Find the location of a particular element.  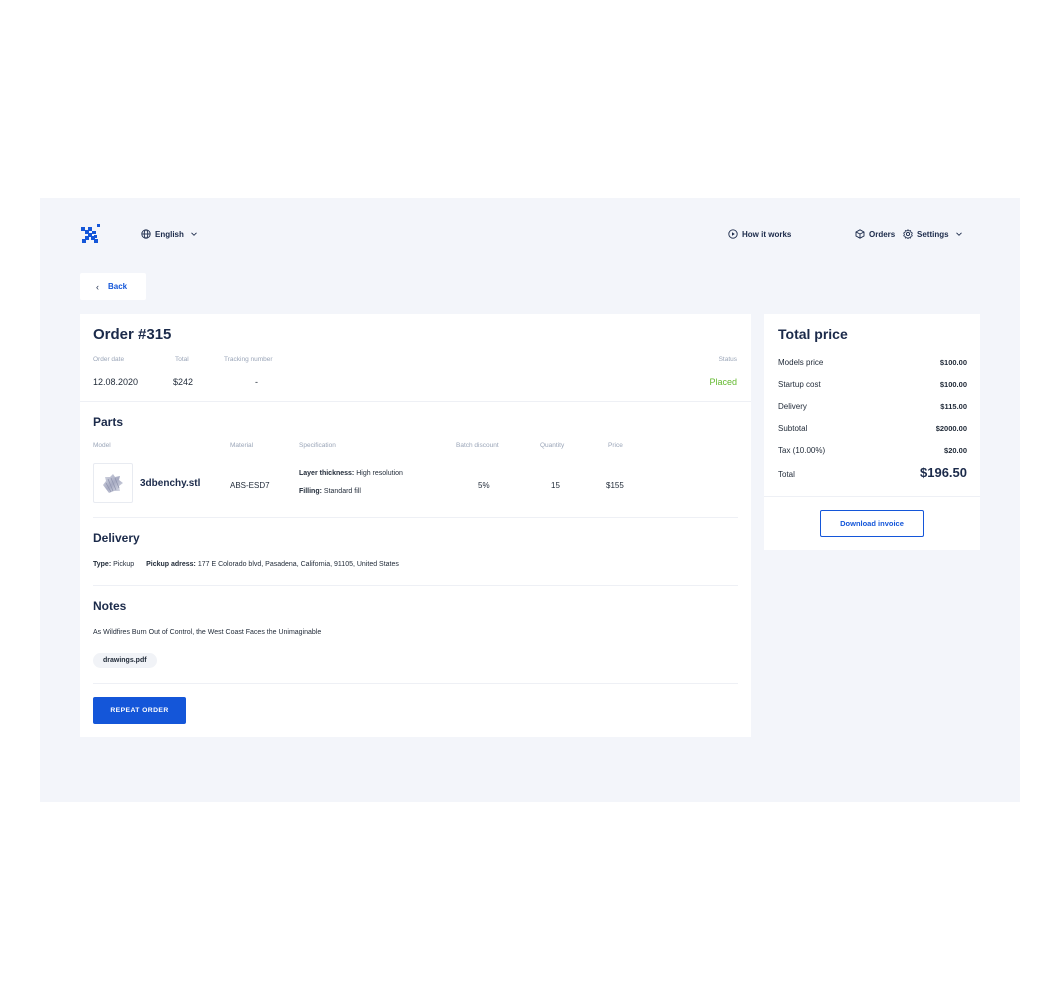

column-header-specification: Specification is located at coordinates (317, 445).